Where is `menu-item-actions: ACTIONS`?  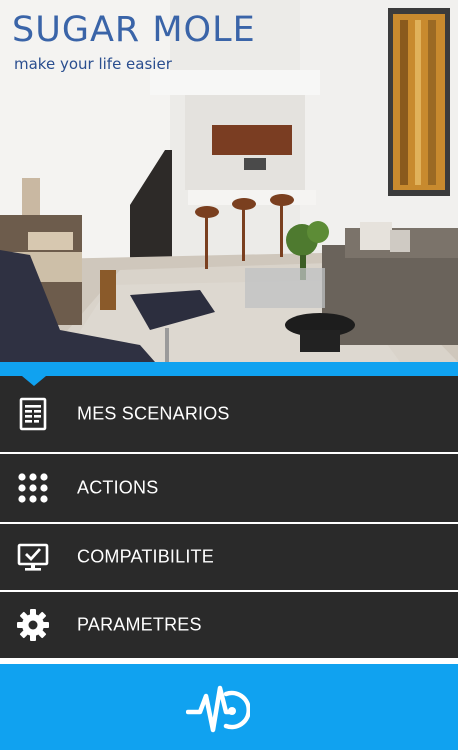 menu-item-actions: ACTIONS is located at coordinates (229, 489).